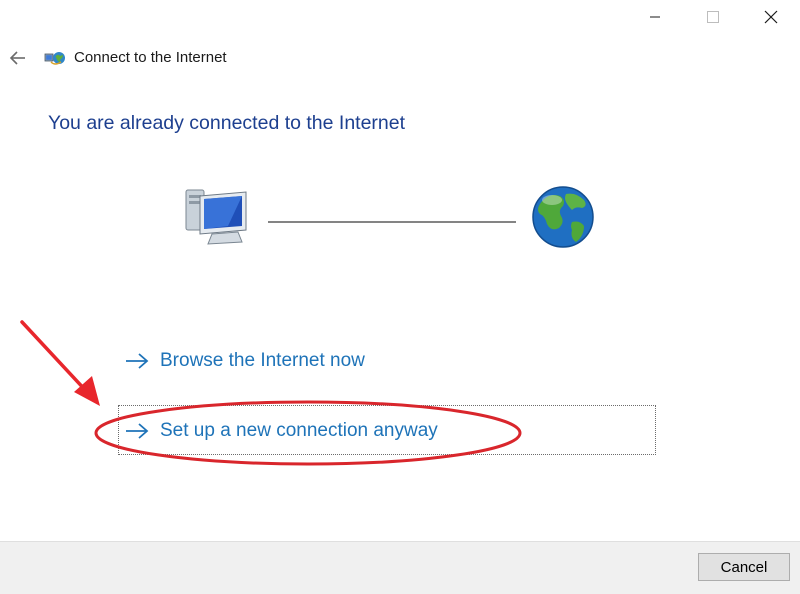  What do you see at coordinates (60, 363) in the screenshot?
I see `callout-arrow` at bounding box center [60, 363].